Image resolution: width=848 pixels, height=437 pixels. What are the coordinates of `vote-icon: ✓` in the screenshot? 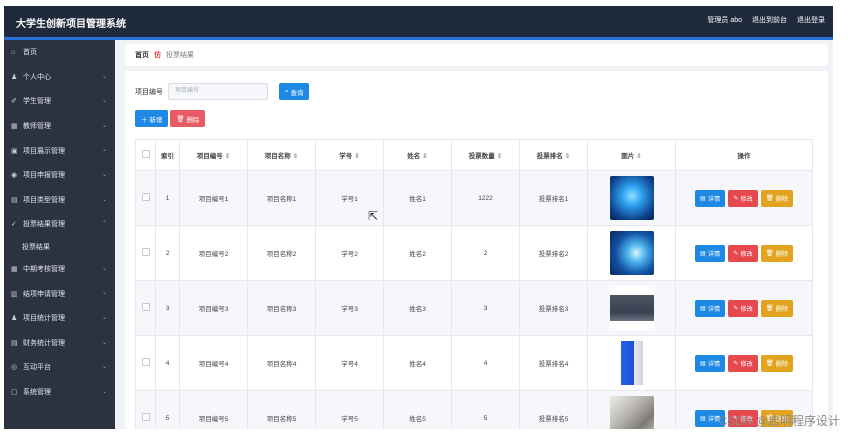 It's located at (14, 225).